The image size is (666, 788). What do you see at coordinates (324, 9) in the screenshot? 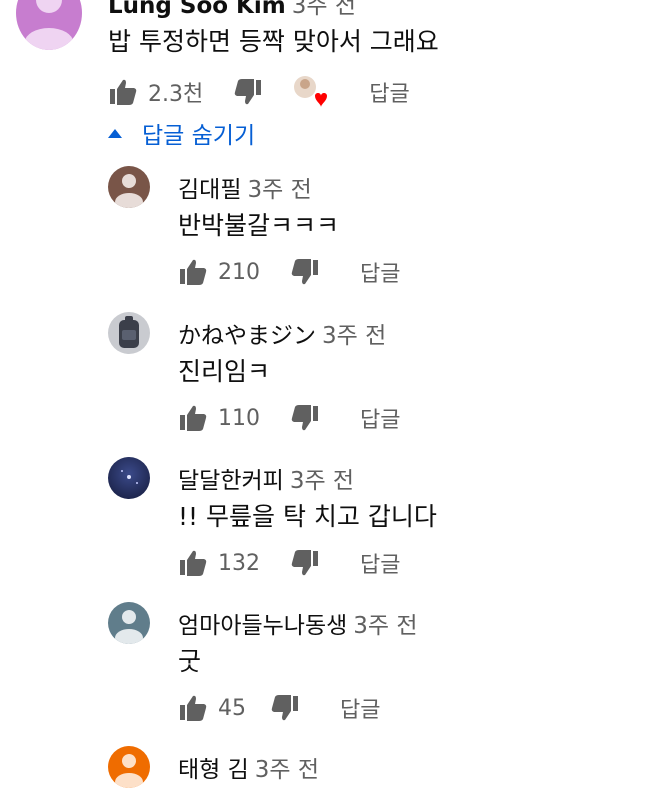
I see `top-comment-time: 3주 전` at bounding box center [324, 9].